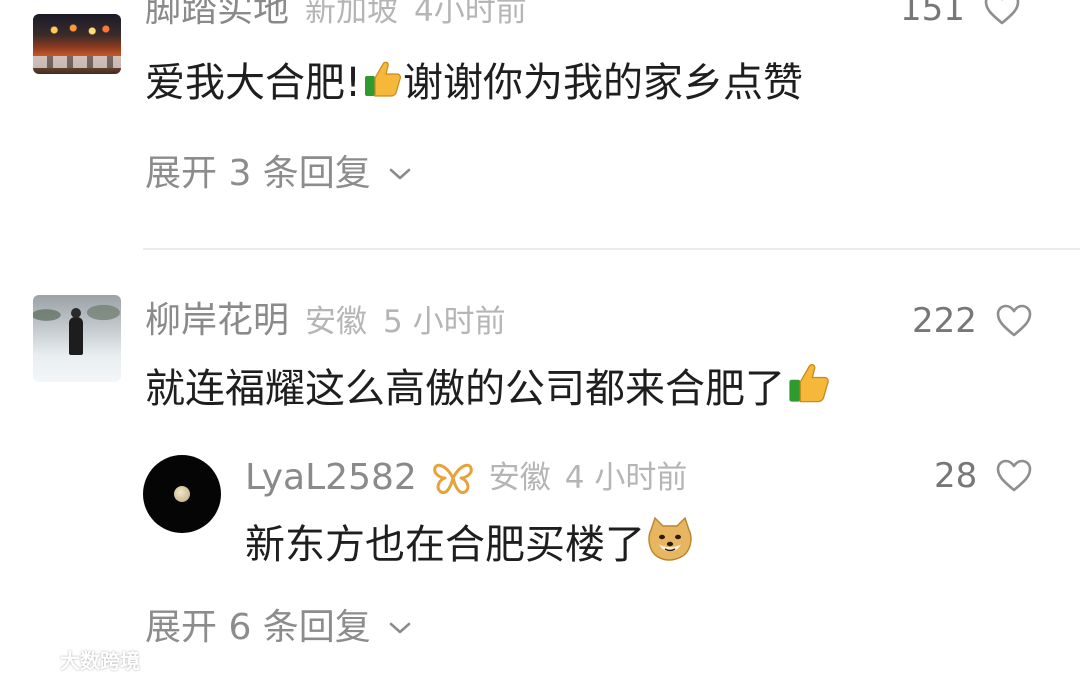 The height and width of the screenshot is (679, 1080). Describe the element at coordinates (77, 62) in the screenshot. I see `avatar-image-cars` at that location.